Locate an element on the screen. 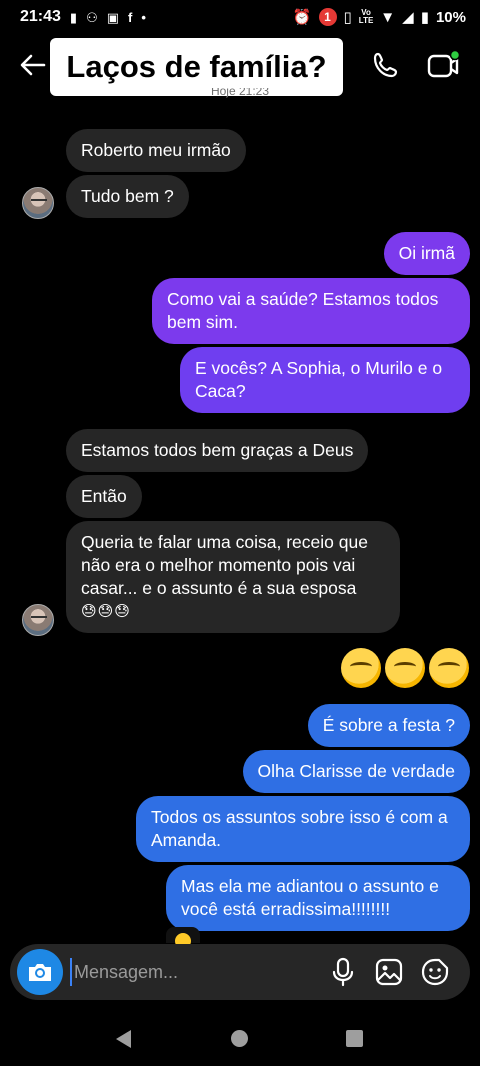  message-emoji-reaction is located at coordinates (405, 668).